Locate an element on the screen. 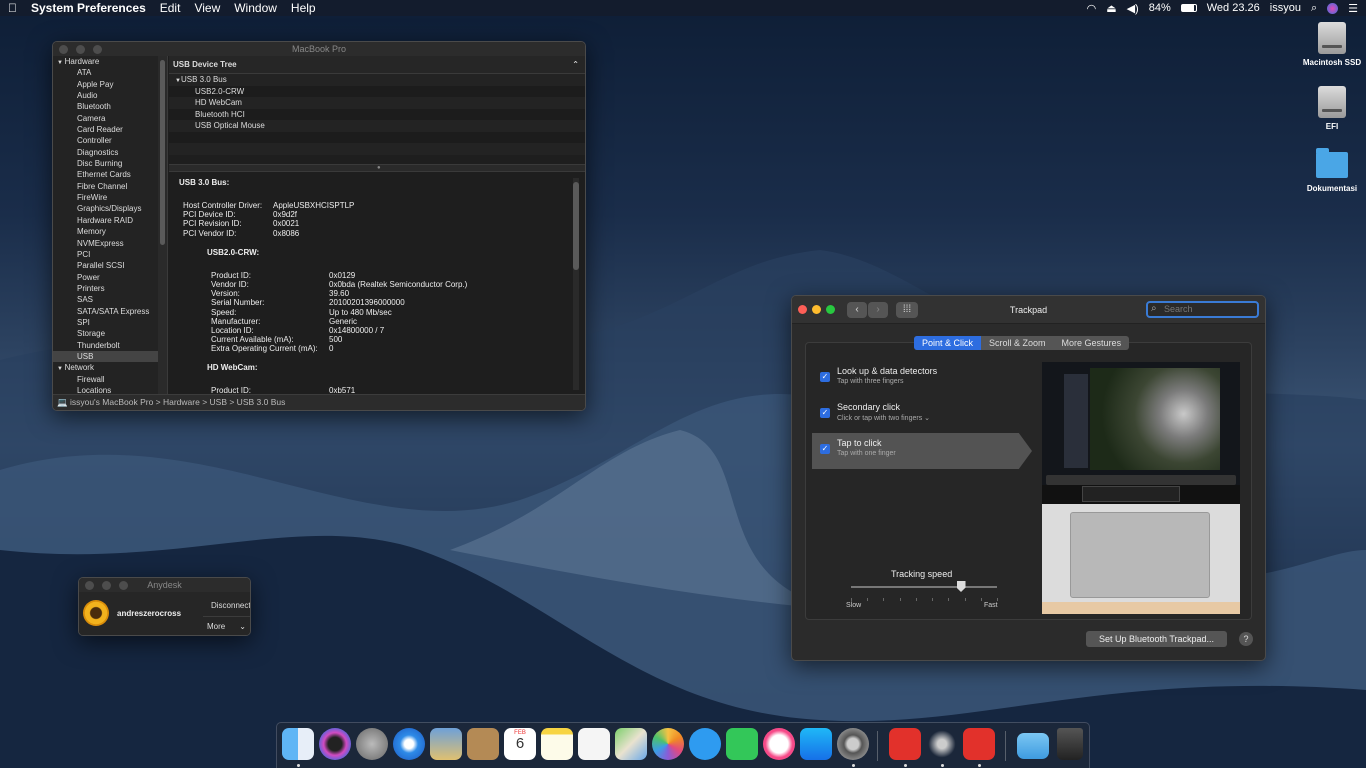 This screenshot has width=1366, height=768. menu-edit: Edit is located at coordinates (170, 8).